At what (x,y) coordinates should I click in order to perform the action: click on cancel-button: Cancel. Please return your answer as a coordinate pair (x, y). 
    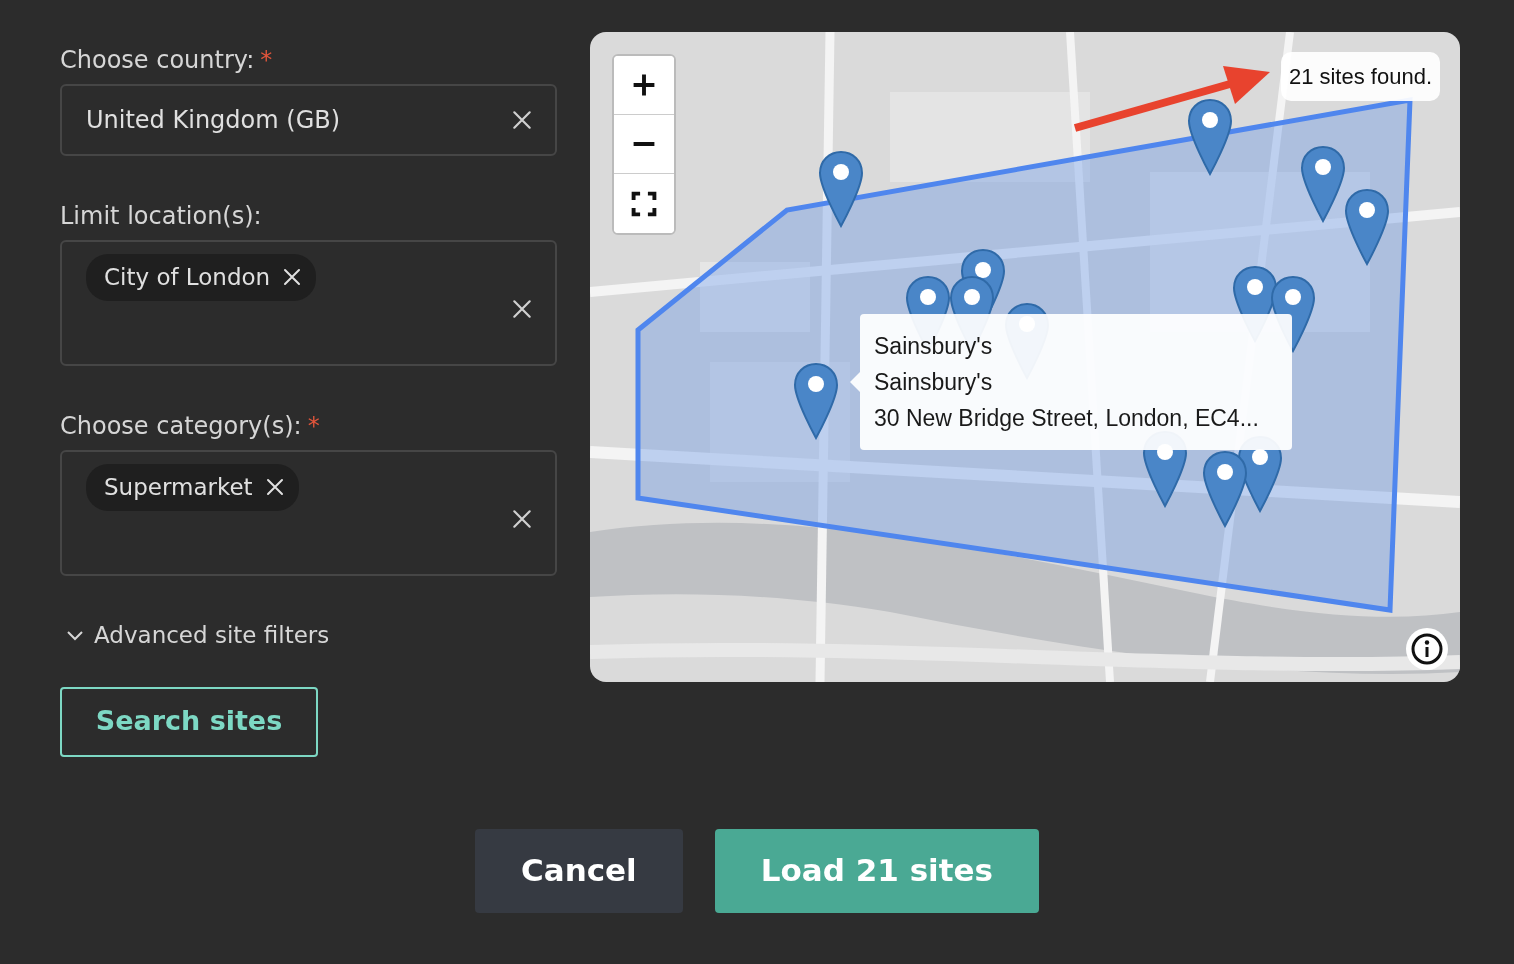
    Looking at the image, I should click on (579, 870).